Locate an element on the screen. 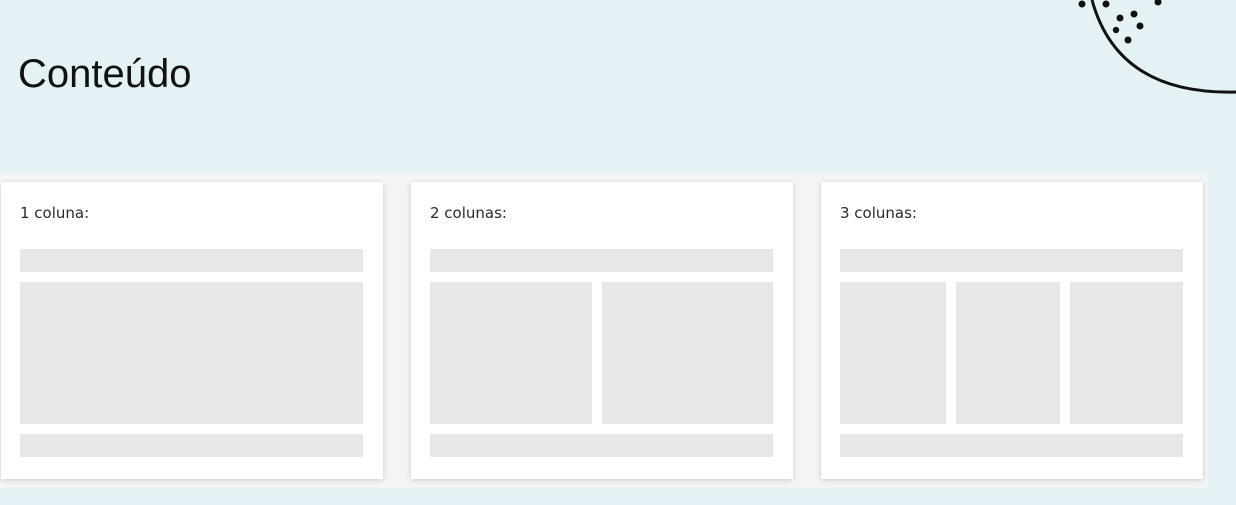 This screenshot has height=505, width=1236. layout-card-label: 1 coluna: is located at coordinates (55, 213).